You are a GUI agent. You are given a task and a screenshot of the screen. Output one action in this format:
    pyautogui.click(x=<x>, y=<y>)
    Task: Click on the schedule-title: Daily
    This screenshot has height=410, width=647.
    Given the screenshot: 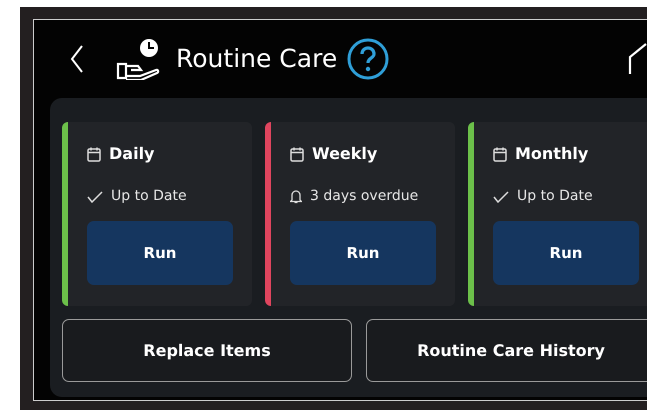 What is the action you would take?
    pyautogui.click(x=131, y=154)
    